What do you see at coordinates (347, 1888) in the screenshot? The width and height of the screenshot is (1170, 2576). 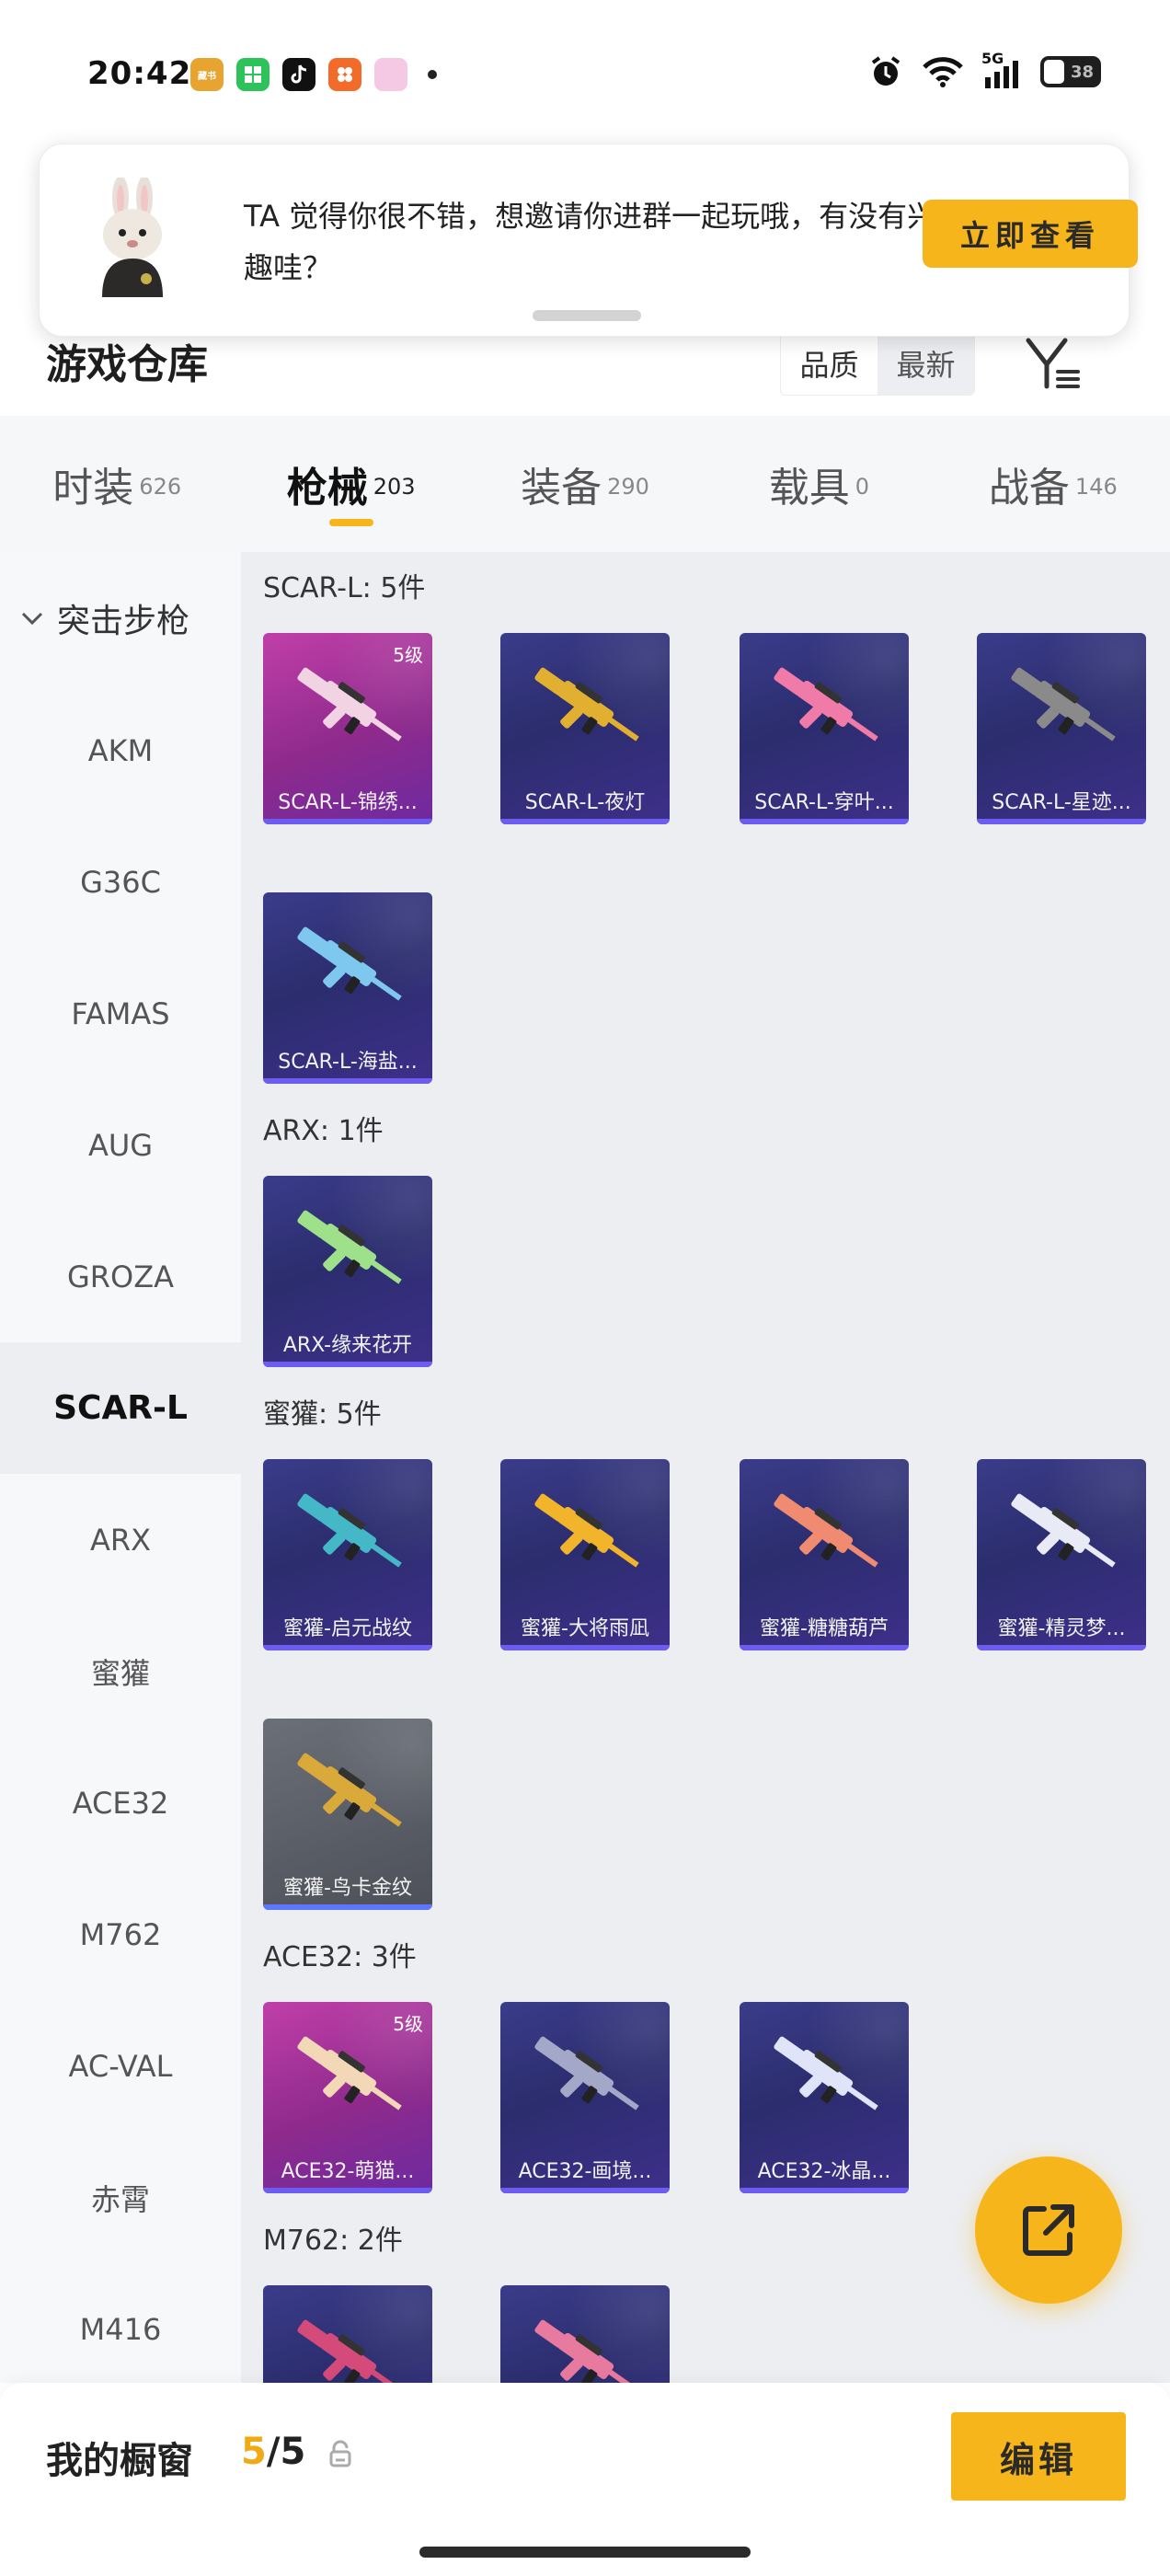 I see `skin-name: 蜜獾-鸟卡金纹` at bounding box center [347, 1888].